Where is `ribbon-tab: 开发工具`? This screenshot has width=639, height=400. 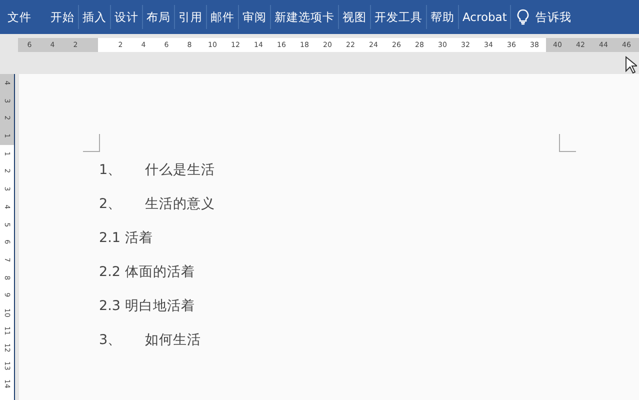
ribbon-tab: 开发工具 is located at coordinates (399, 17).